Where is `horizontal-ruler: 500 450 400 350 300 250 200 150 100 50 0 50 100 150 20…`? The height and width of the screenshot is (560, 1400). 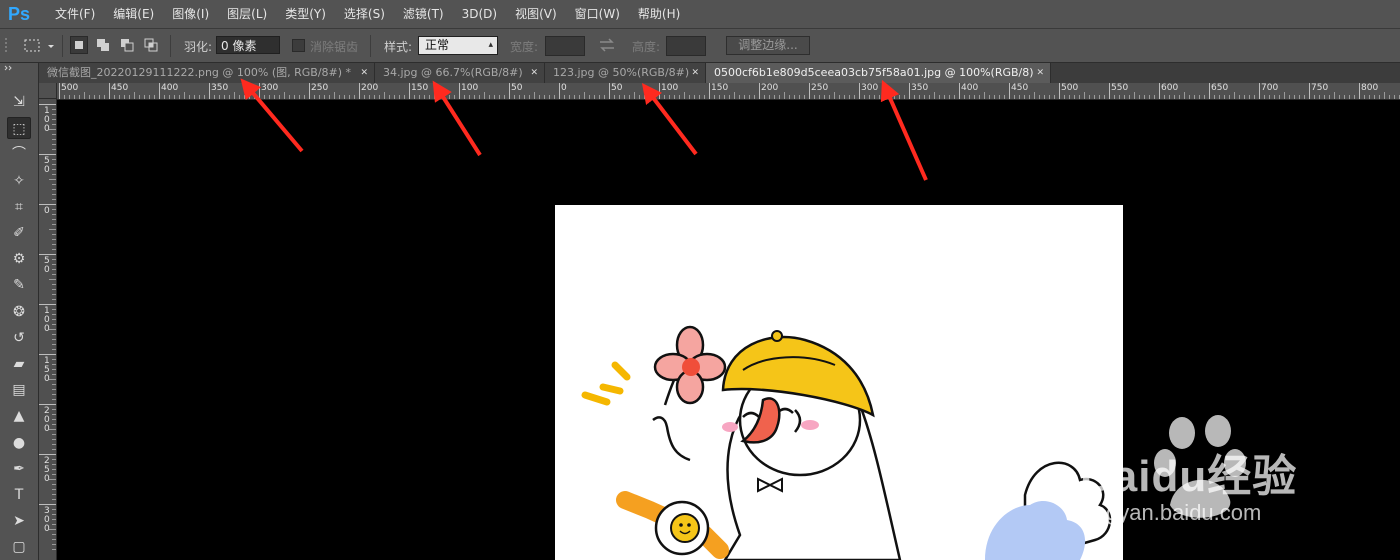
horizontal-ruler: 500 450 400 350 300 250 200 150 100 50 0 50 100 150 20… is located at coordinates (728, 91).